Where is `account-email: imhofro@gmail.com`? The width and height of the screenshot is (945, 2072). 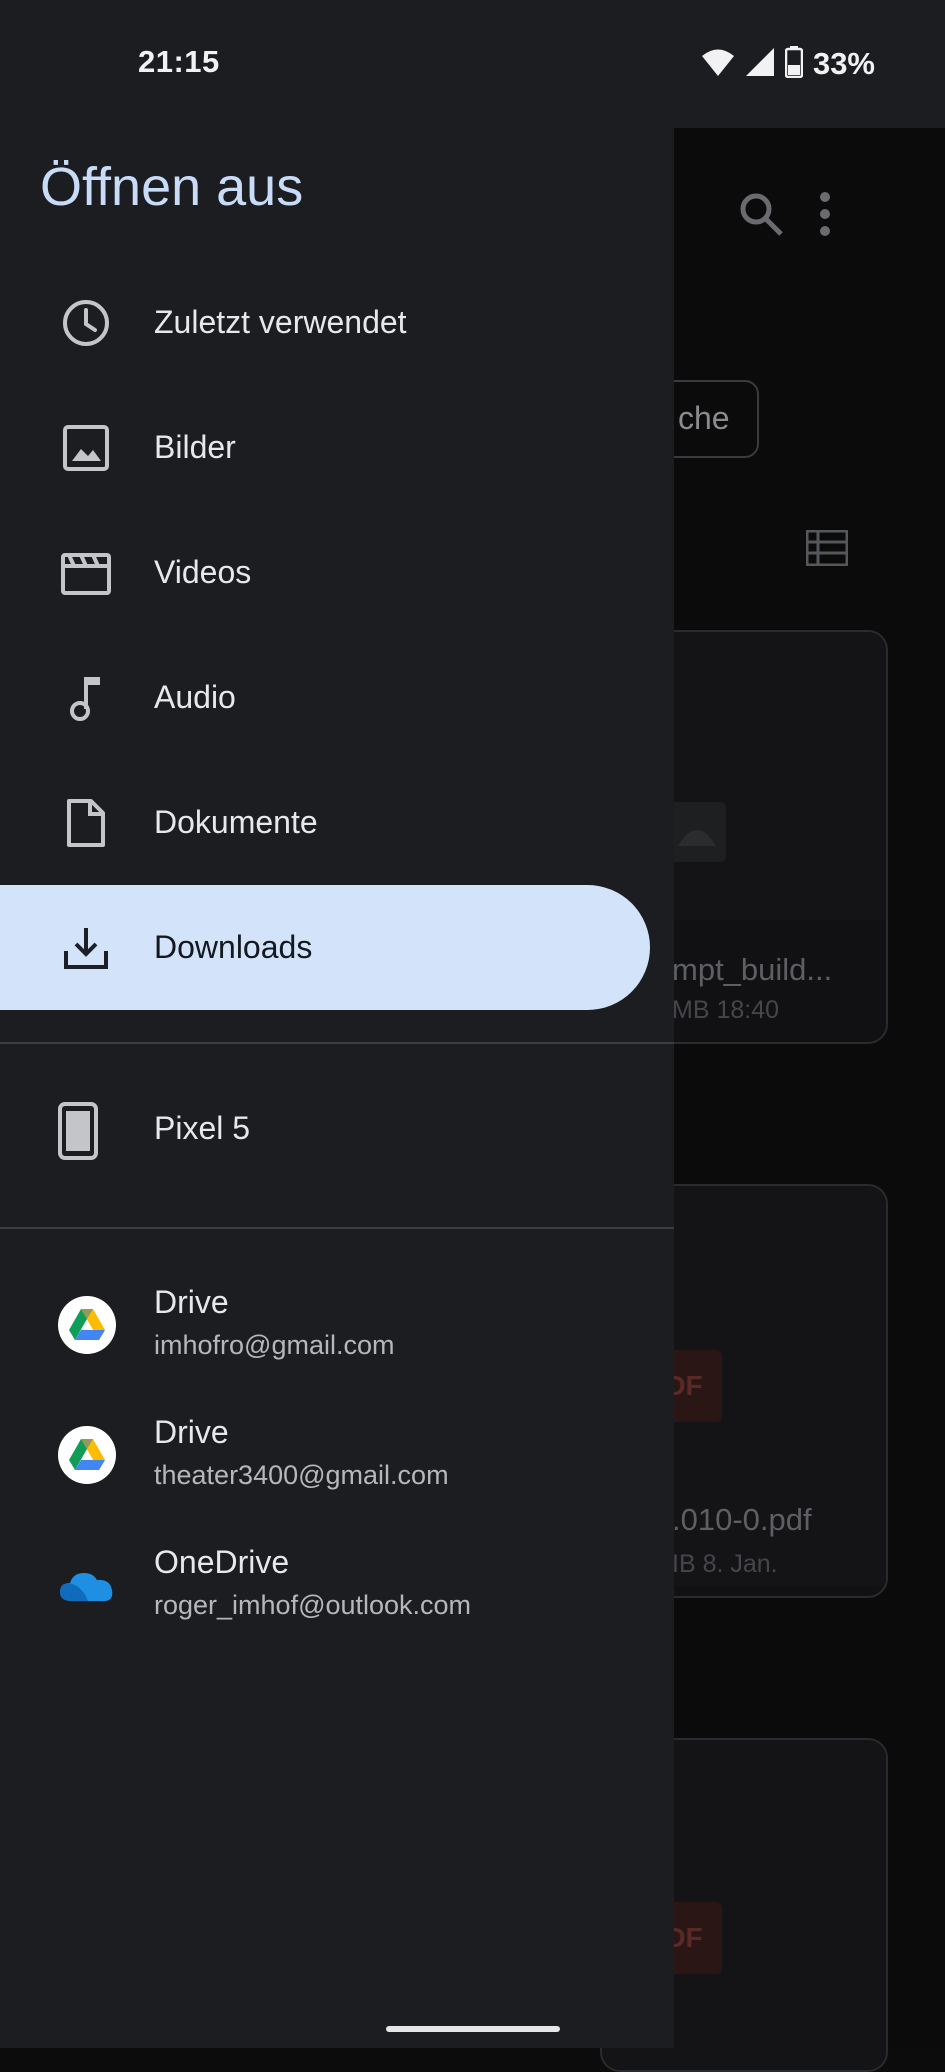
account-email: imhofro@gmail.com is located at coordinates (274, 1345).